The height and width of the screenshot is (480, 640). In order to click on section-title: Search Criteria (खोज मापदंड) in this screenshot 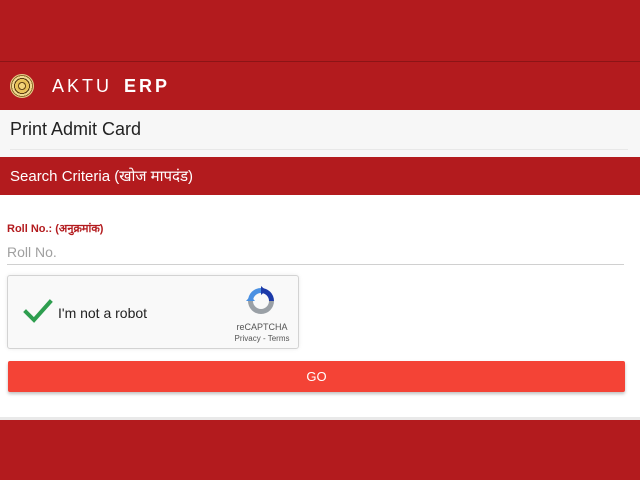, I will do `click(102, 176)`.